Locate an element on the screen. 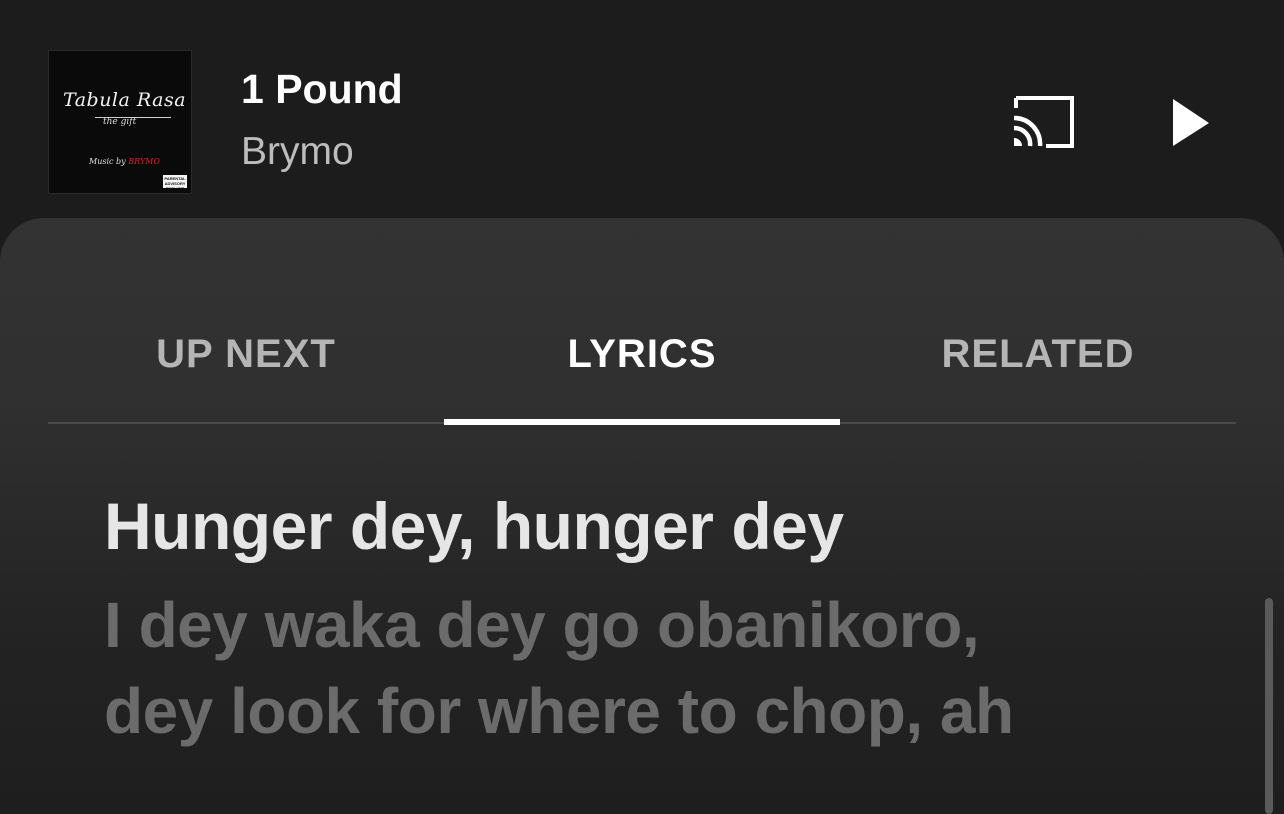 The width and height of the screenshot is (1284, 814). upcoming-lyric-line: I dey waka dey go obanikoro, is located at coordinates (542, 625).